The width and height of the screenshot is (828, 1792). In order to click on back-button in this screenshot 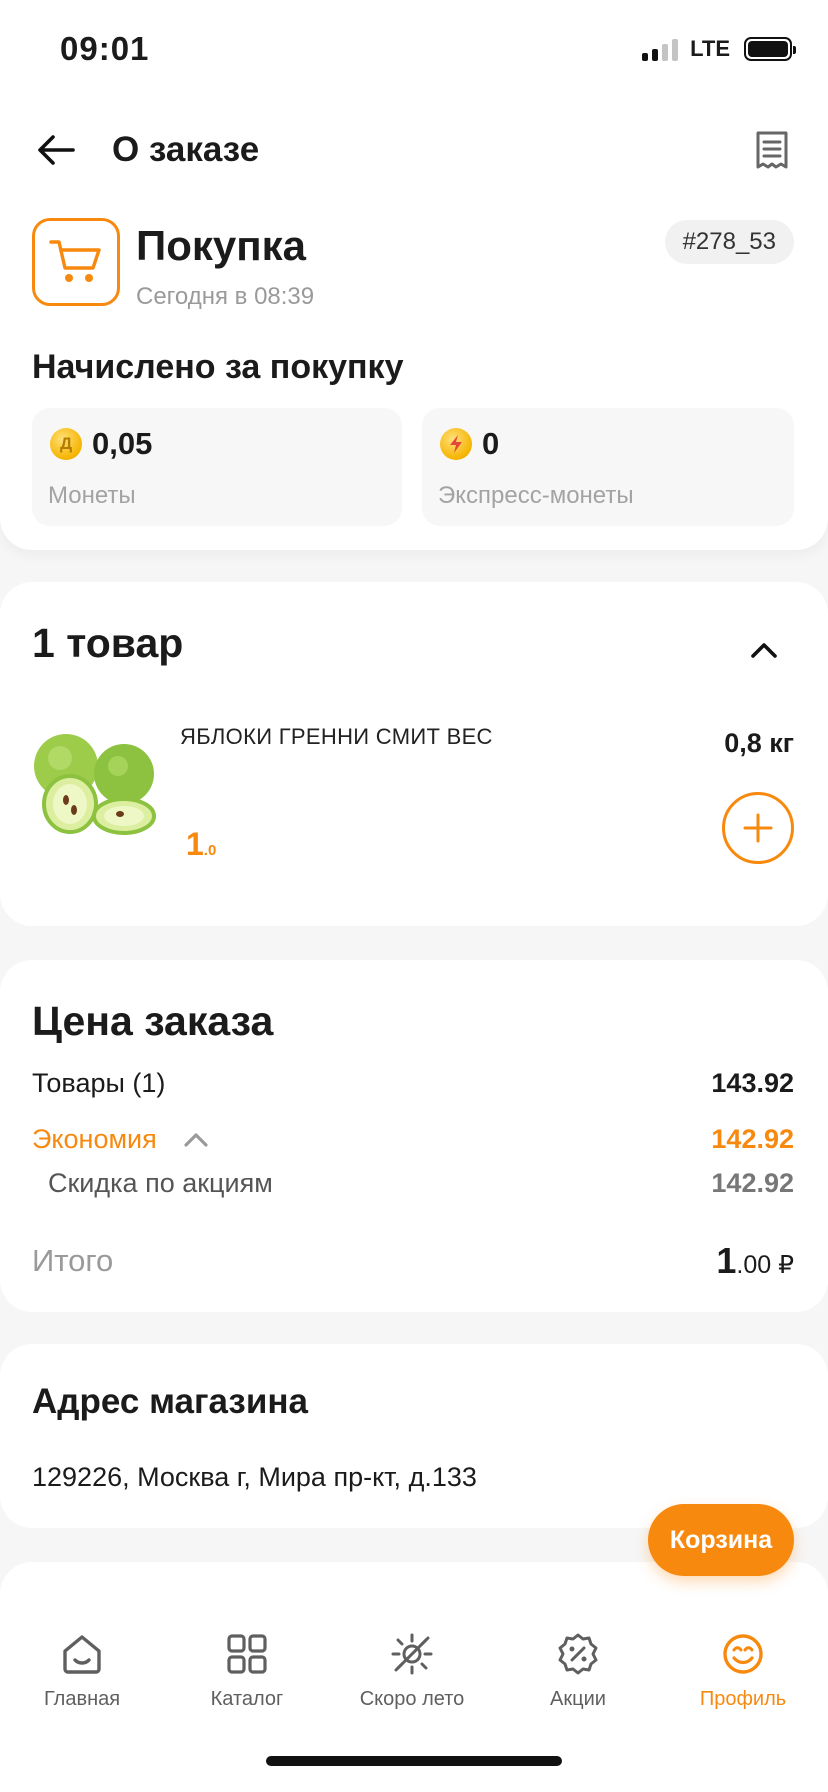, I will do `click(56, 150)`.